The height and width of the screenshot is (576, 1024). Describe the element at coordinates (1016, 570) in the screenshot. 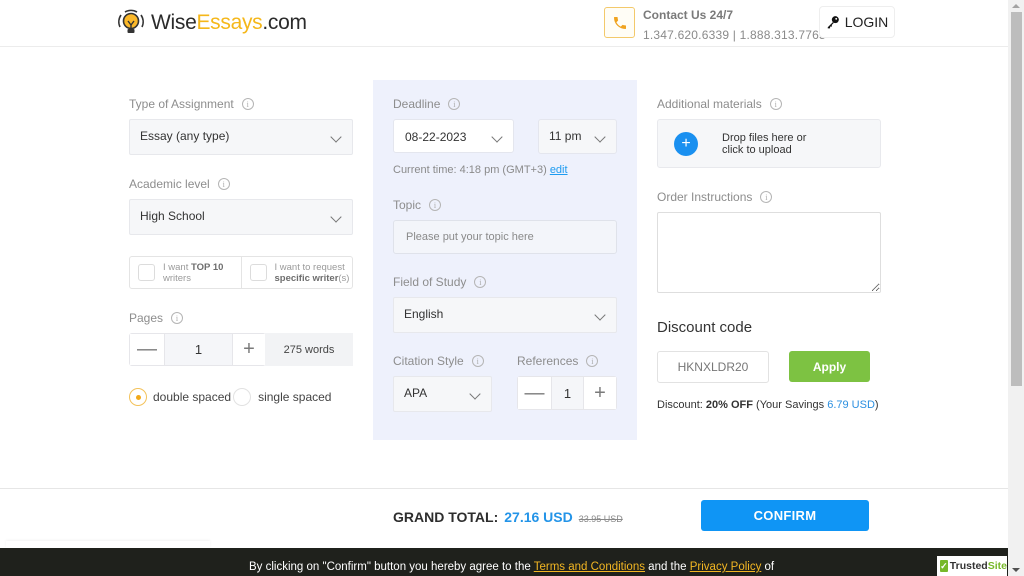

I see `scroll-down-arrow-icon` at that location.